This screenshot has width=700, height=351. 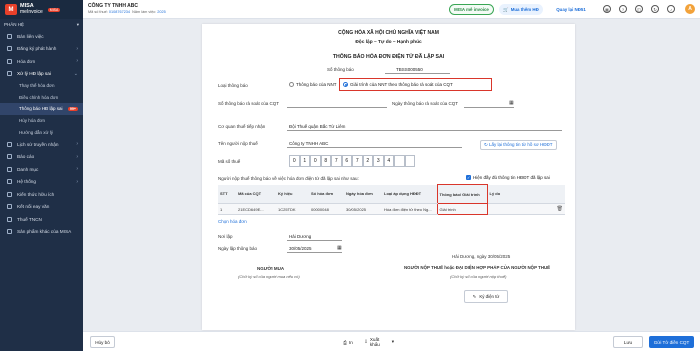 I want to click on working-year: 2025, so click(x=161, y=12).